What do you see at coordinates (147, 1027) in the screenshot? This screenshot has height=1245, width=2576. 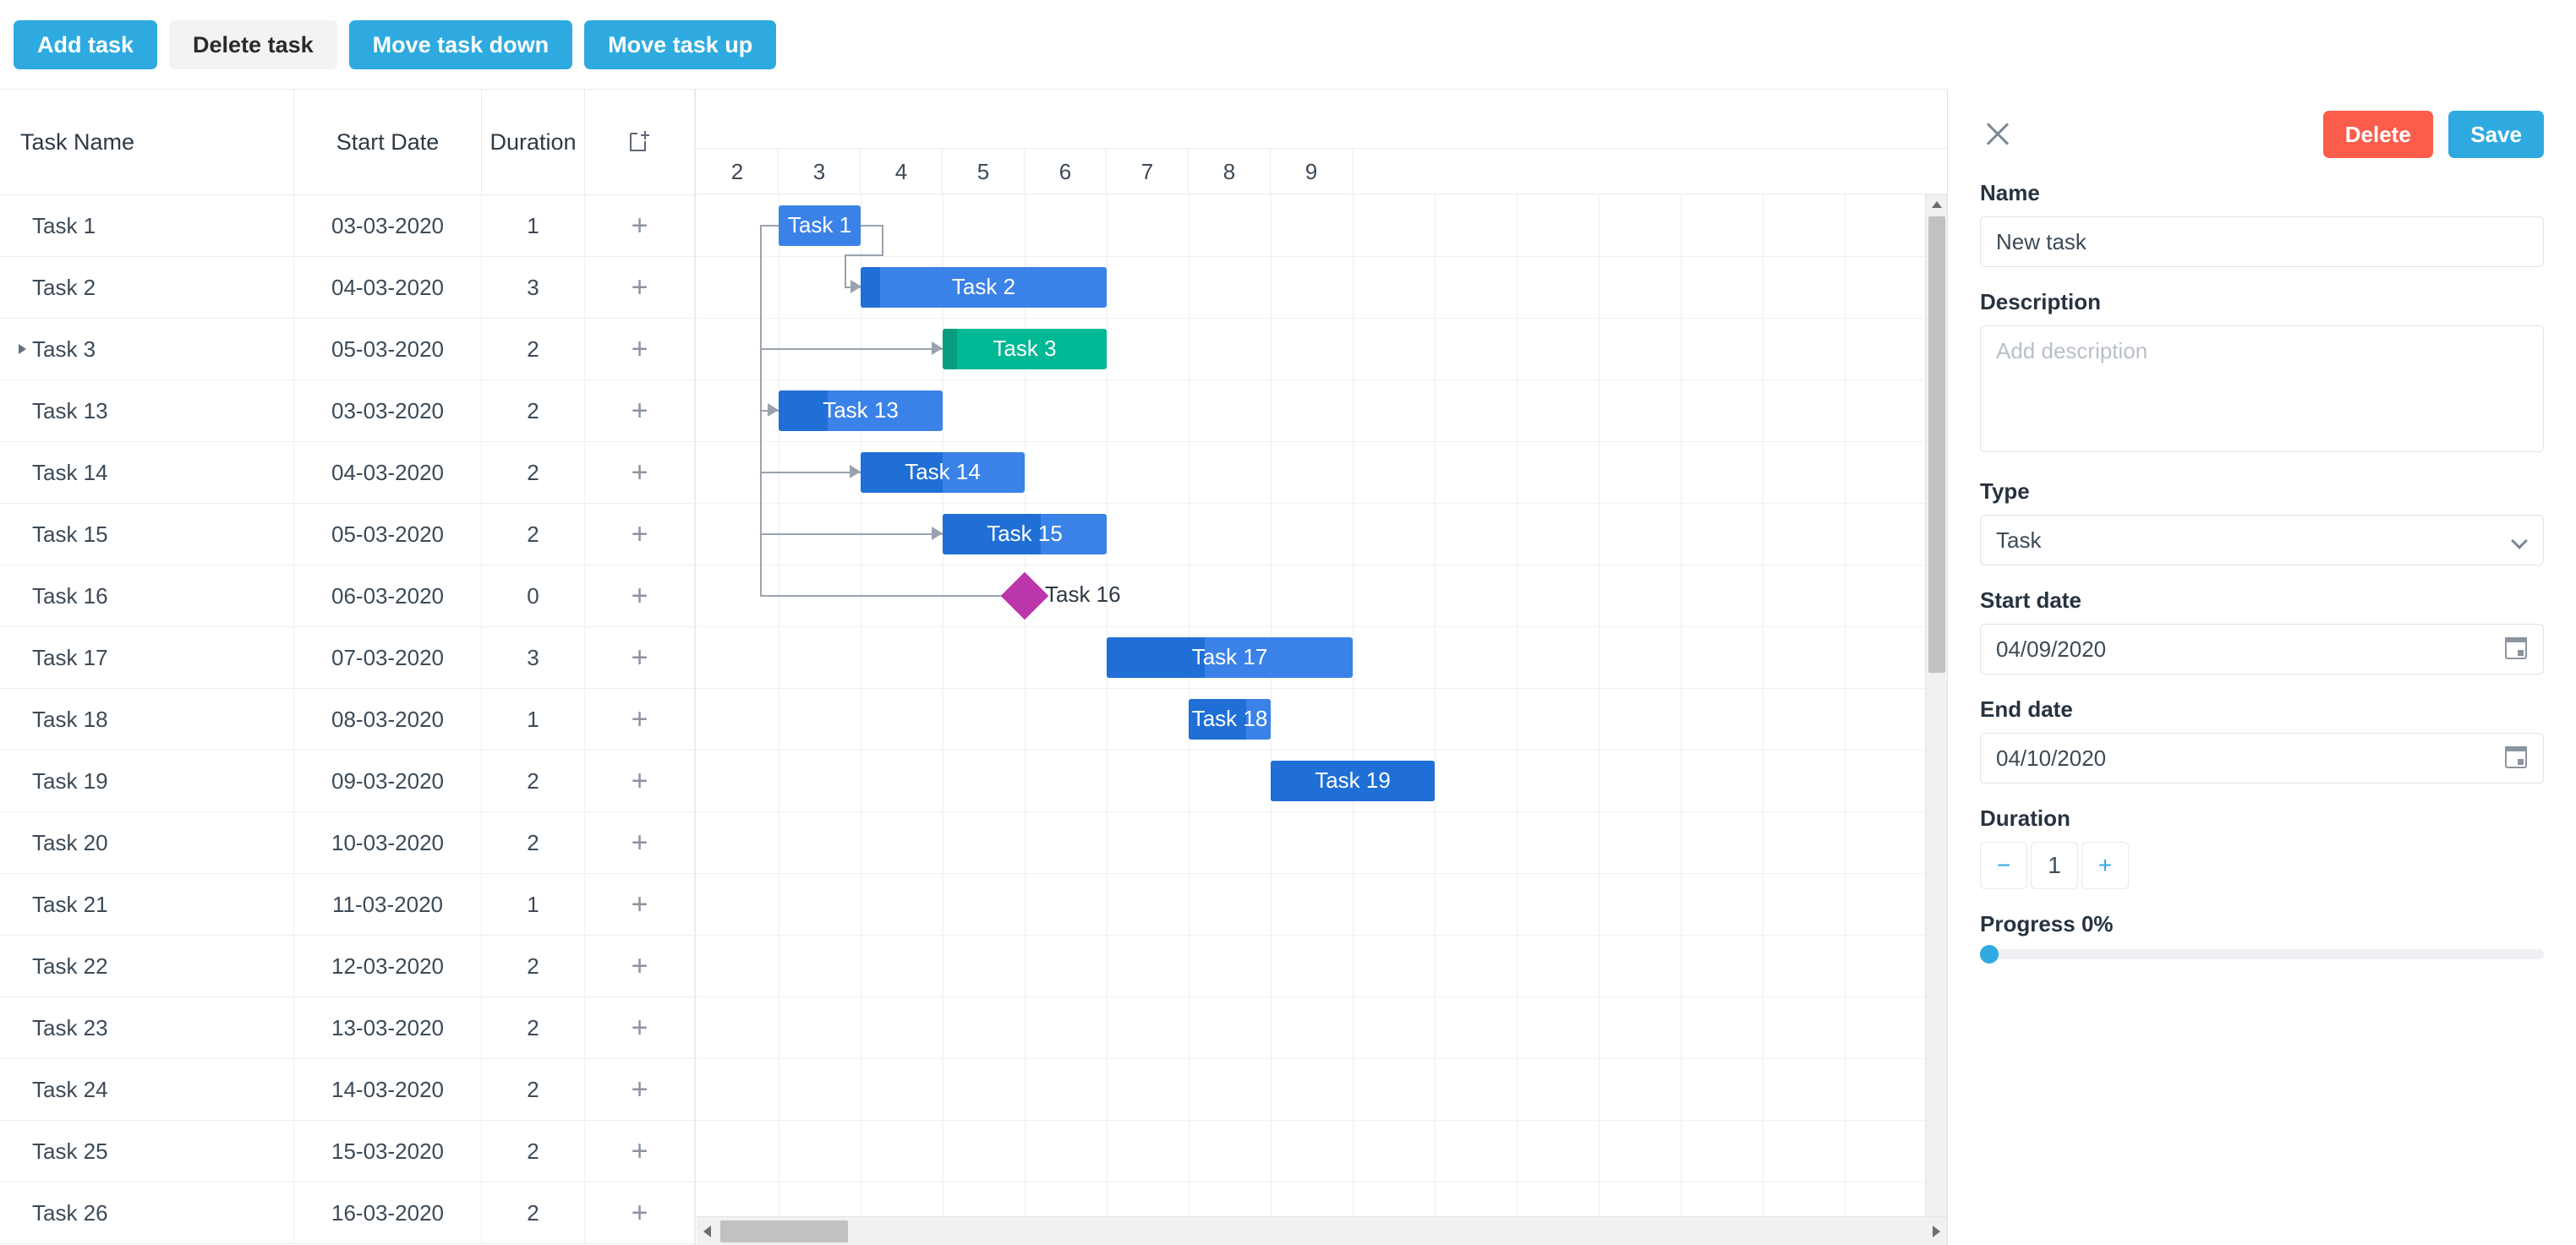 I see `cell-task-name: Task 23` at bounding box center [147, 1027].